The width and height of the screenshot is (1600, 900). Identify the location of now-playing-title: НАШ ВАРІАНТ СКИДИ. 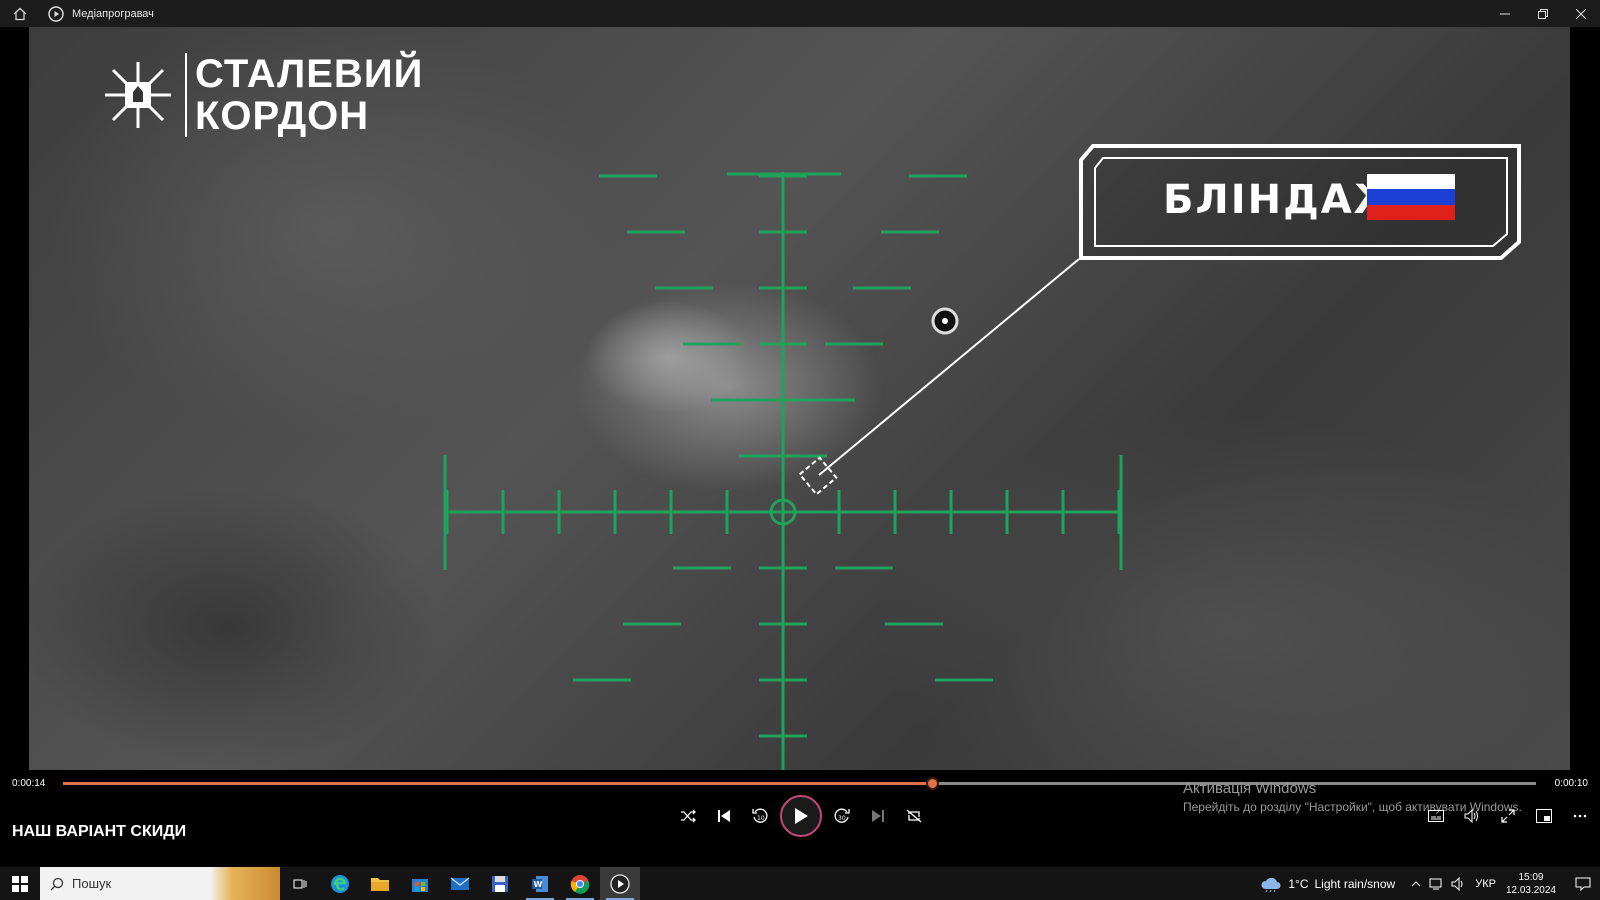
(99, 831).